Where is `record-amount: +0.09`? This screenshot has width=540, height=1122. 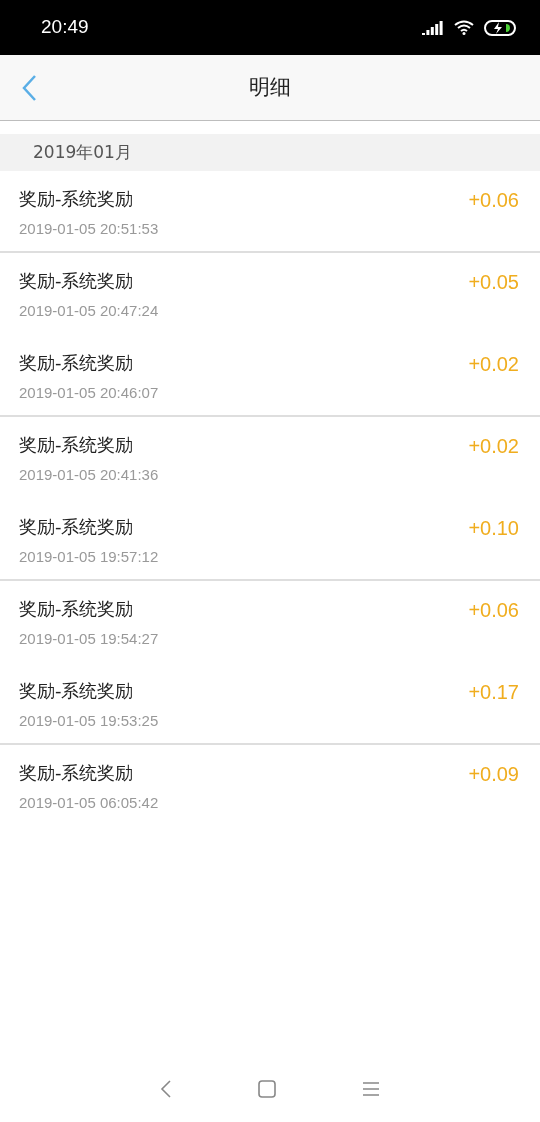
record-amount: +0.09 is located at coordinates (493, 774).